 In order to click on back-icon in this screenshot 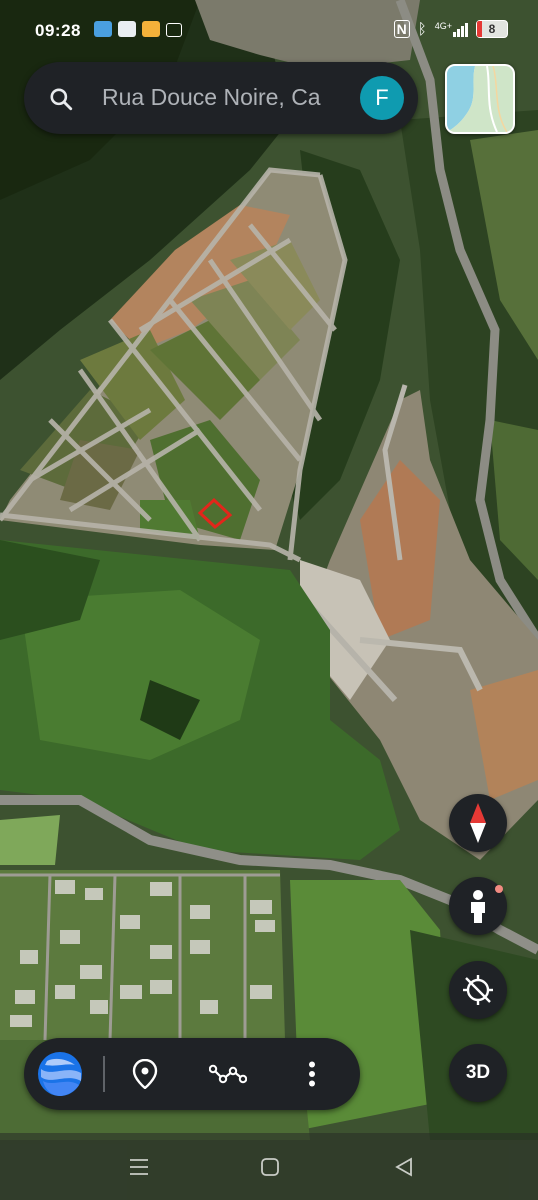, I will do `click(404, 1167)`.